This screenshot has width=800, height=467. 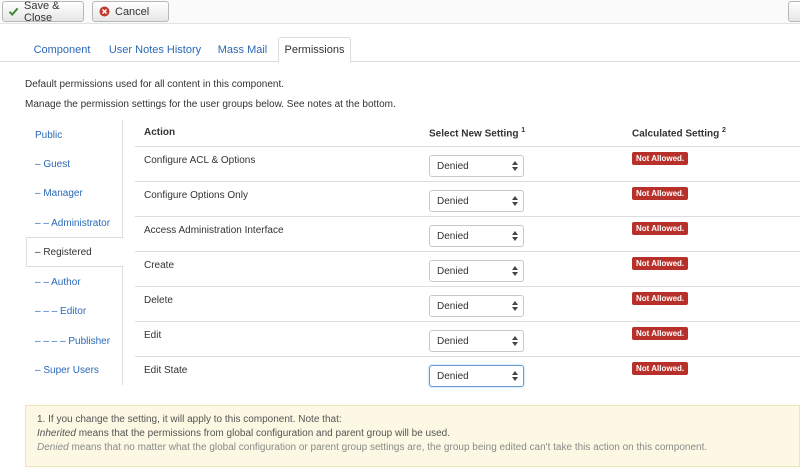 I want to click on save-close-label: Save & Close, so click(x=42, y=12).